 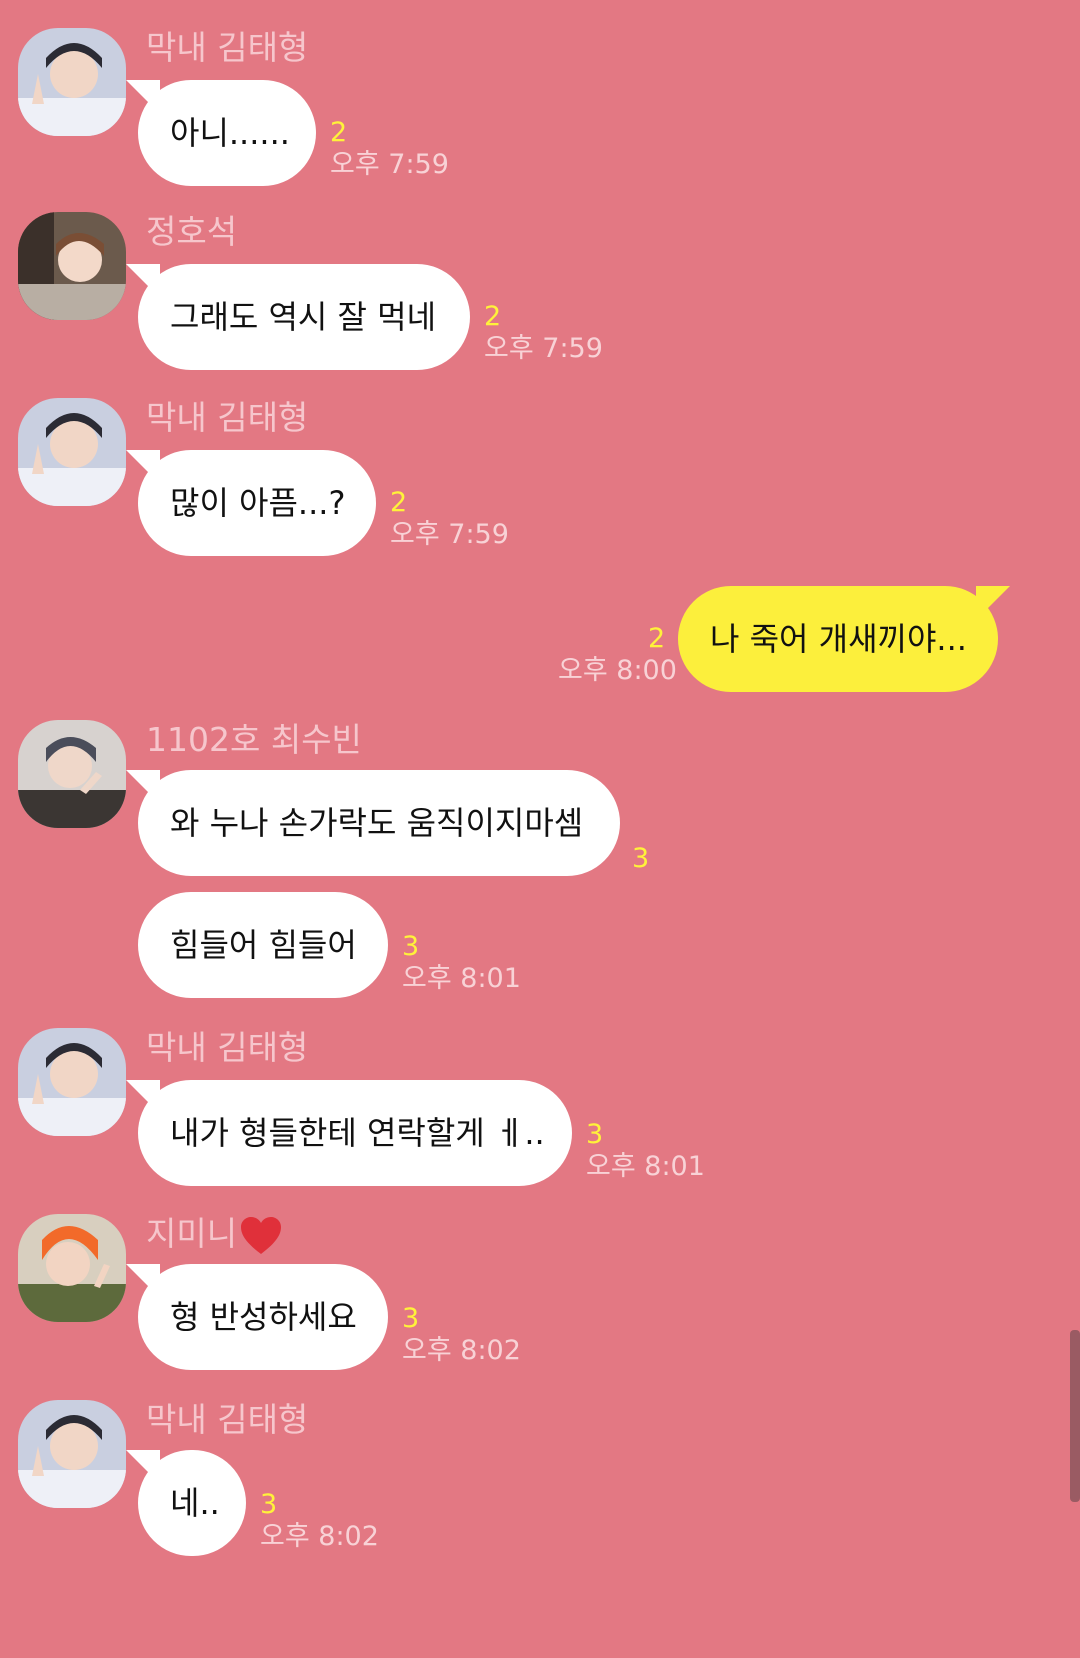 I want to click on message-text: 형 반성하세요, so click(x=263, y=1317).